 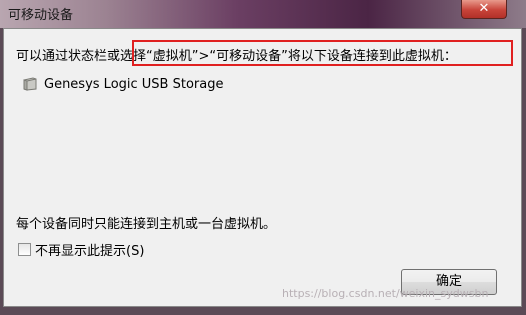 I want to click on close-button: ✕, so click(x=484, y=9).